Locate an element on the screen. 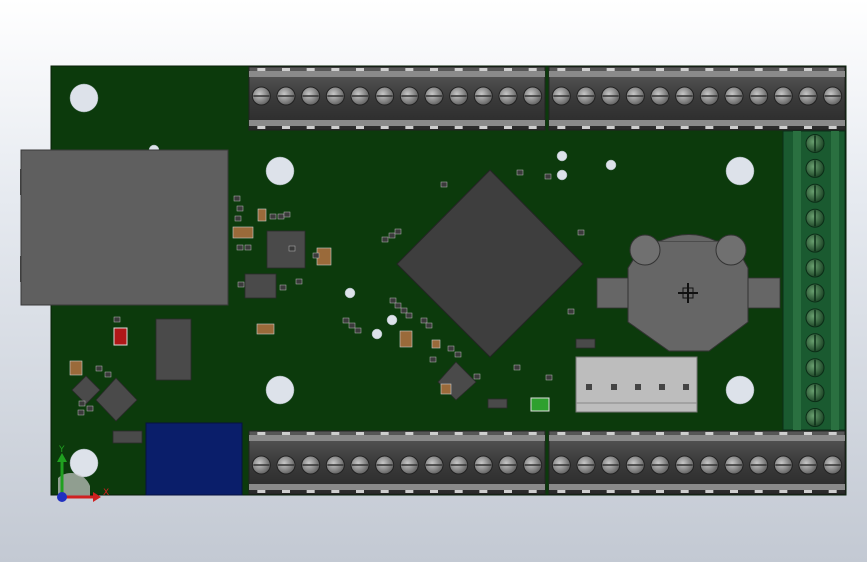 The height and width of the screenshot is (562, 867). red-capacitor is located at coordinates (120, 336).